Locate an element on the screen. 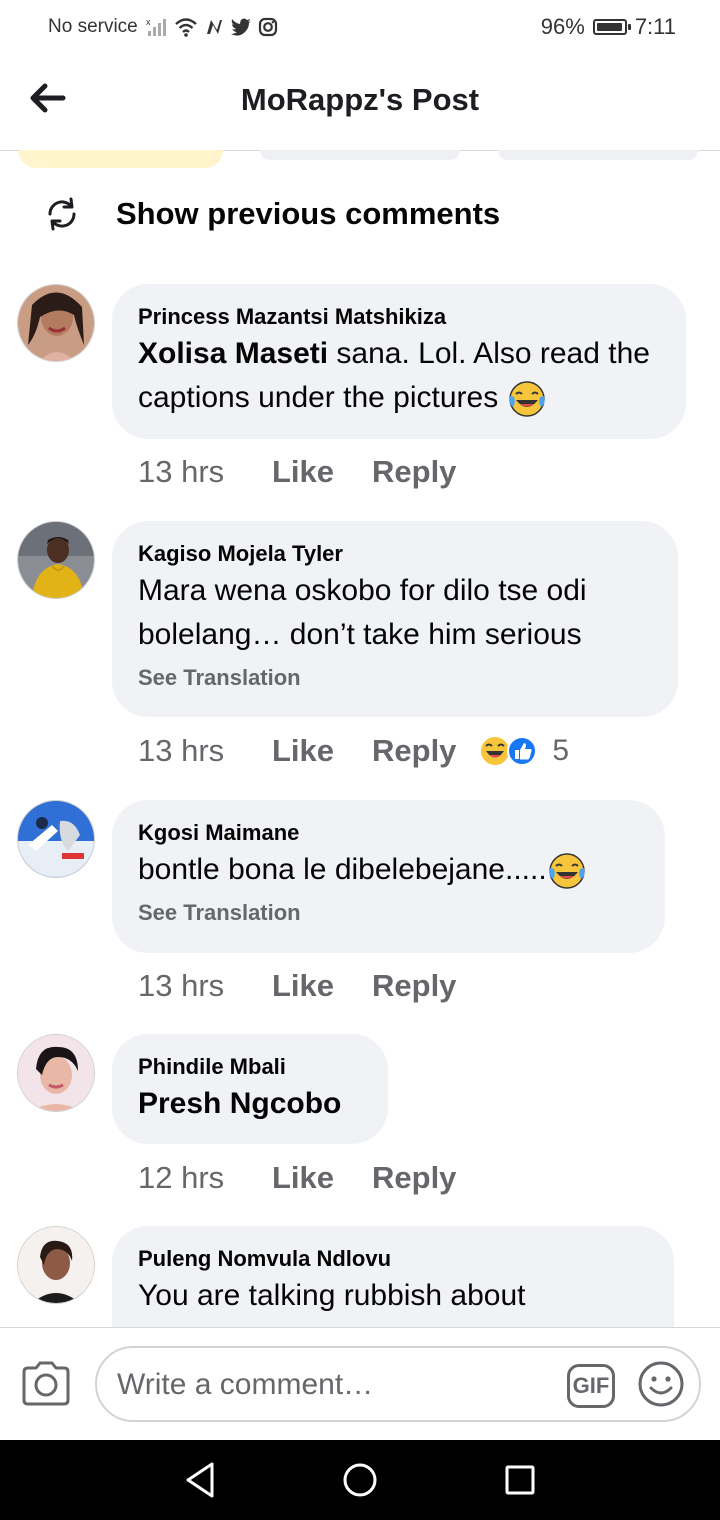  refresh-icon is located at coordinates (62, 214).